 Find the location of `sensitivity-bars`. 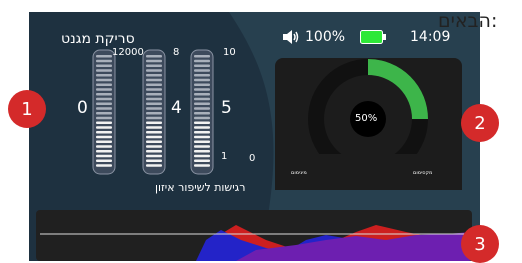

sensitivity-bars is located at coordinates (153, 112).